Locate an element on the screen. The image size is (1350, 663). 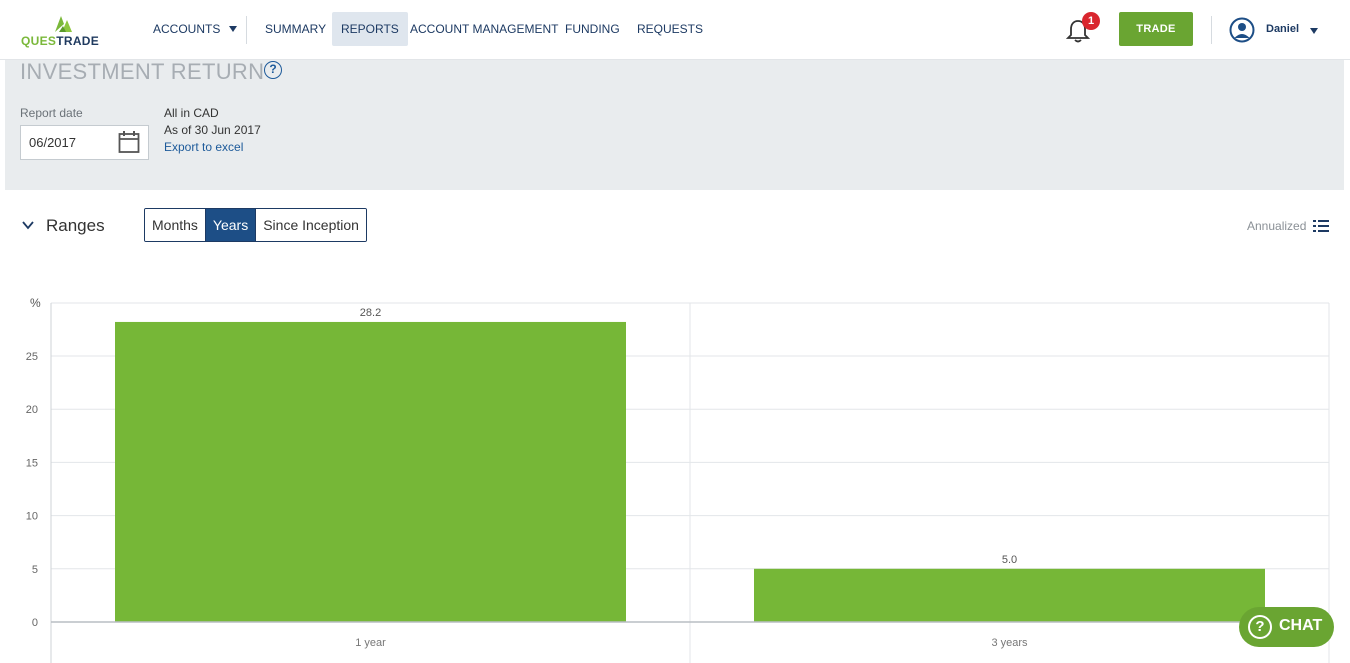
y-tick-label: 10 is located at coordinates (32, 517).